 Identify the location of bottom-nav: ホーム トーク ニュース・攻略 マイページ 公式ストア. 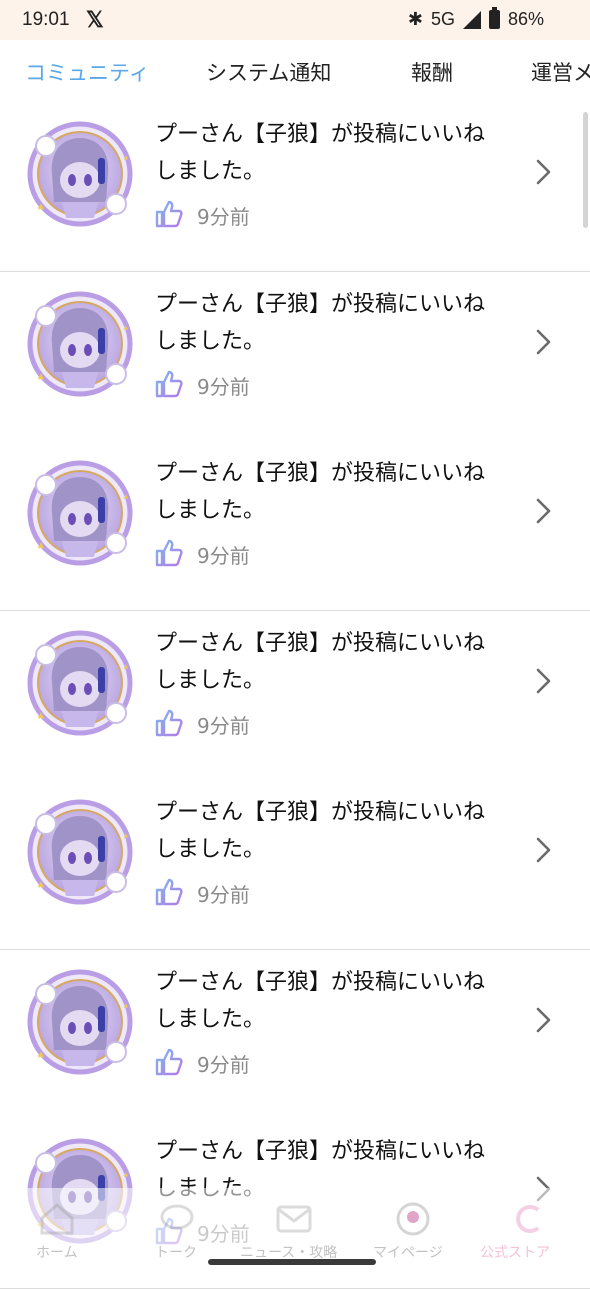
(295, 1234).